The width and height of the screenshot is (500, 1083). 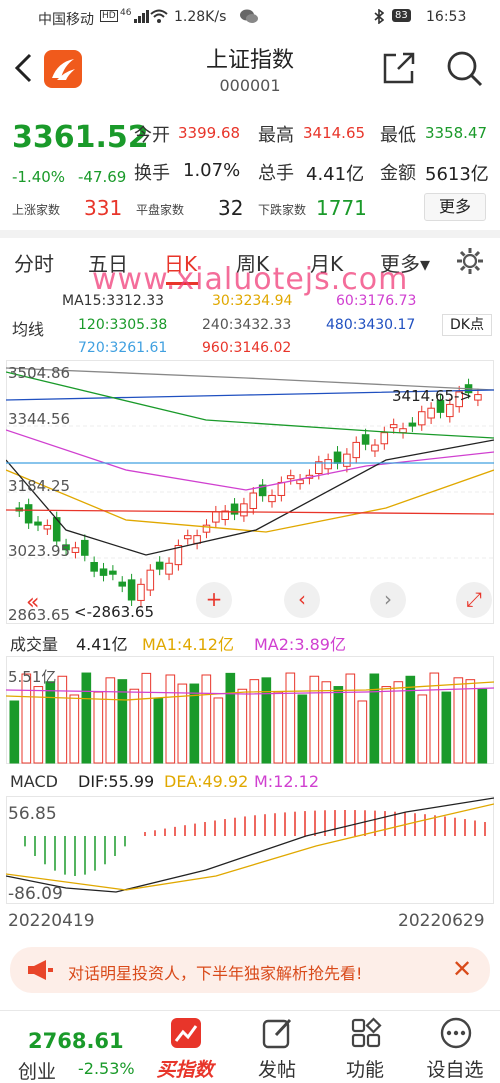 What do you see at coordinates (276, 1070) in the screenshot?
I see `nav-post-label: 发帖` at bounding box center [276, 1070].